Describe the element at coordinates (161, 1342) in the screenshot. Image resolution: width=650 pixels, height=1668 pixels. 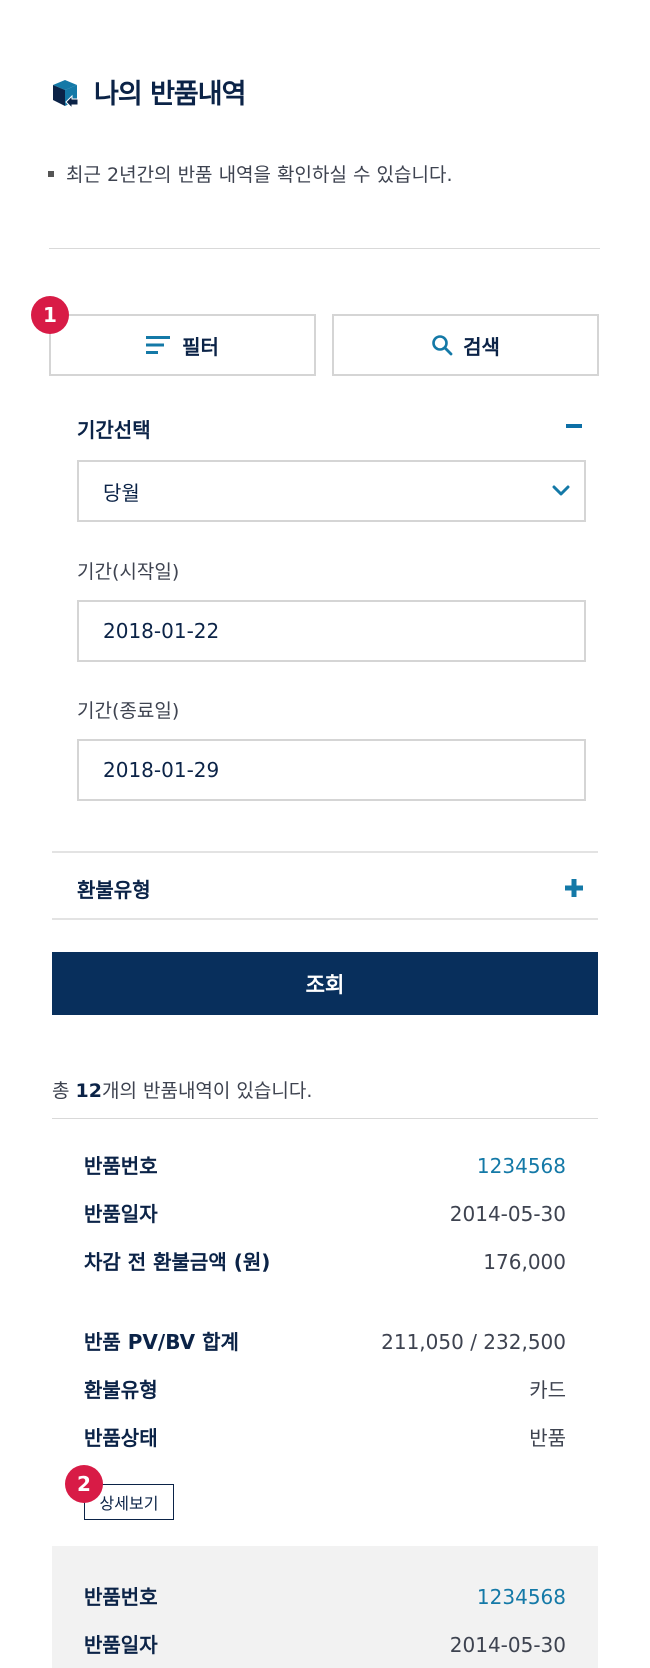
I see `pvbv-label: 반품 PV/BV 합계` at that location.